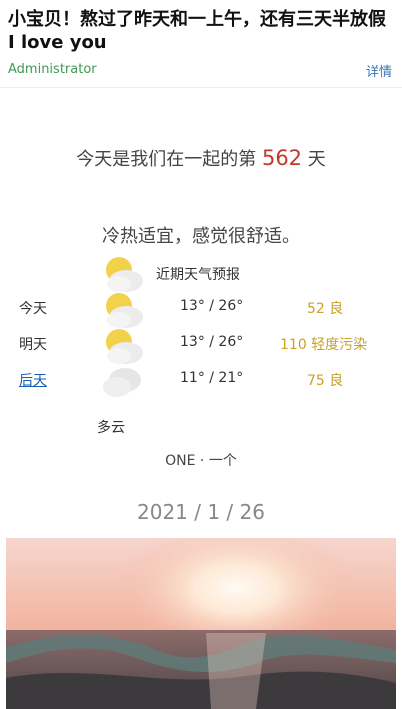  Describe the element at coordinates (52, 69) in the screenshot. I see `author-name: Administrator` at that location.